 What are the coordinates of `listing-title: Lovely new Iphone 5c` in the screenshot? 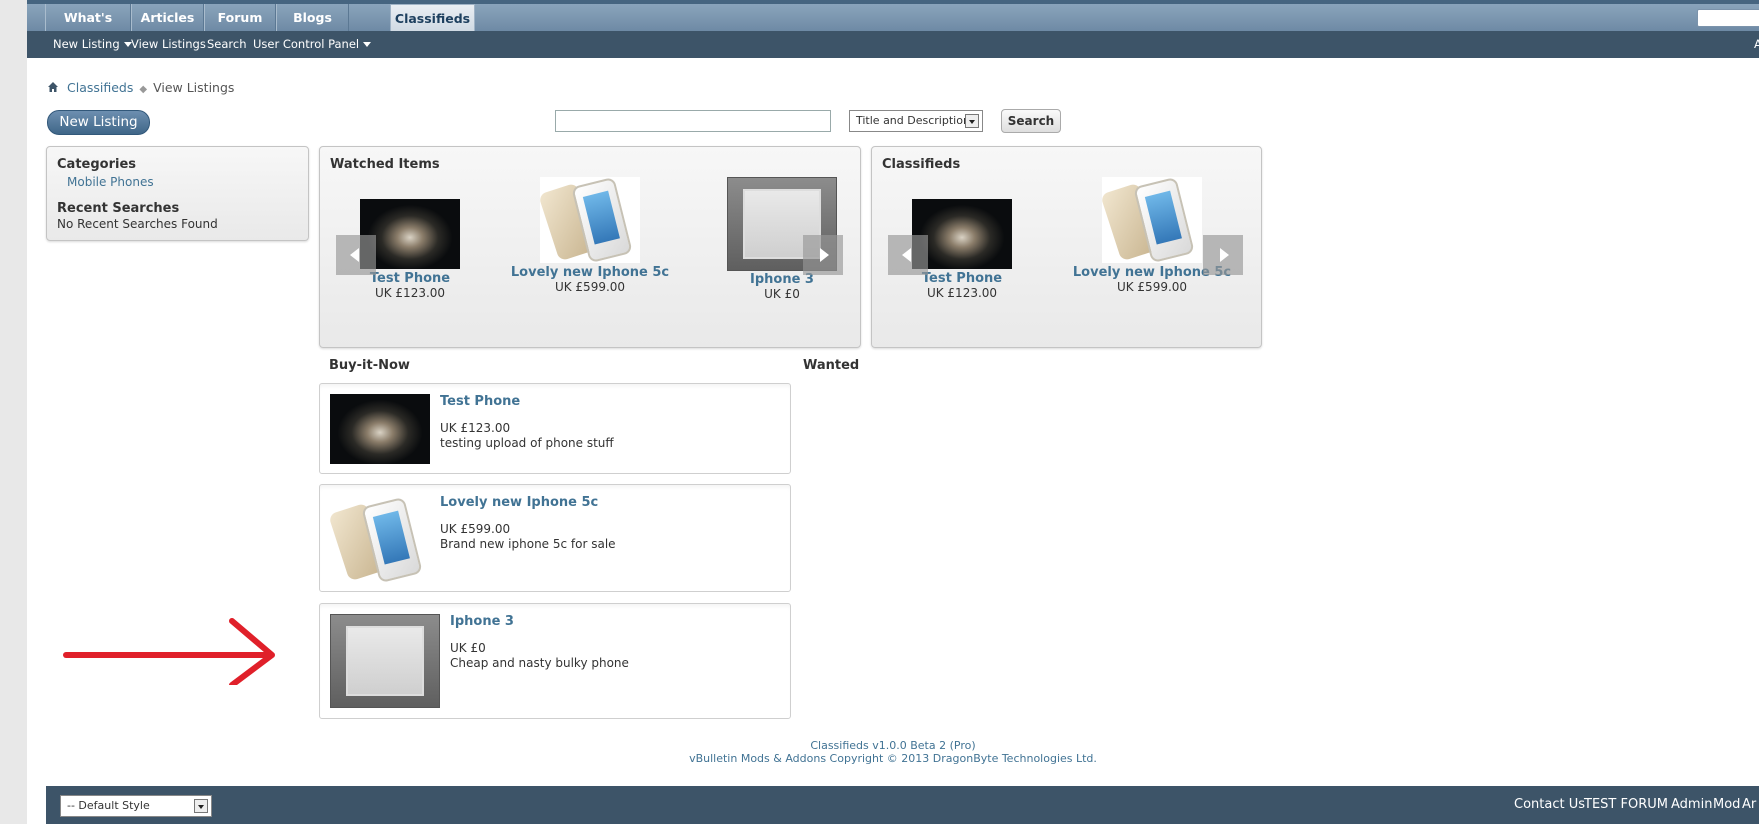 It's located at (519, 502).